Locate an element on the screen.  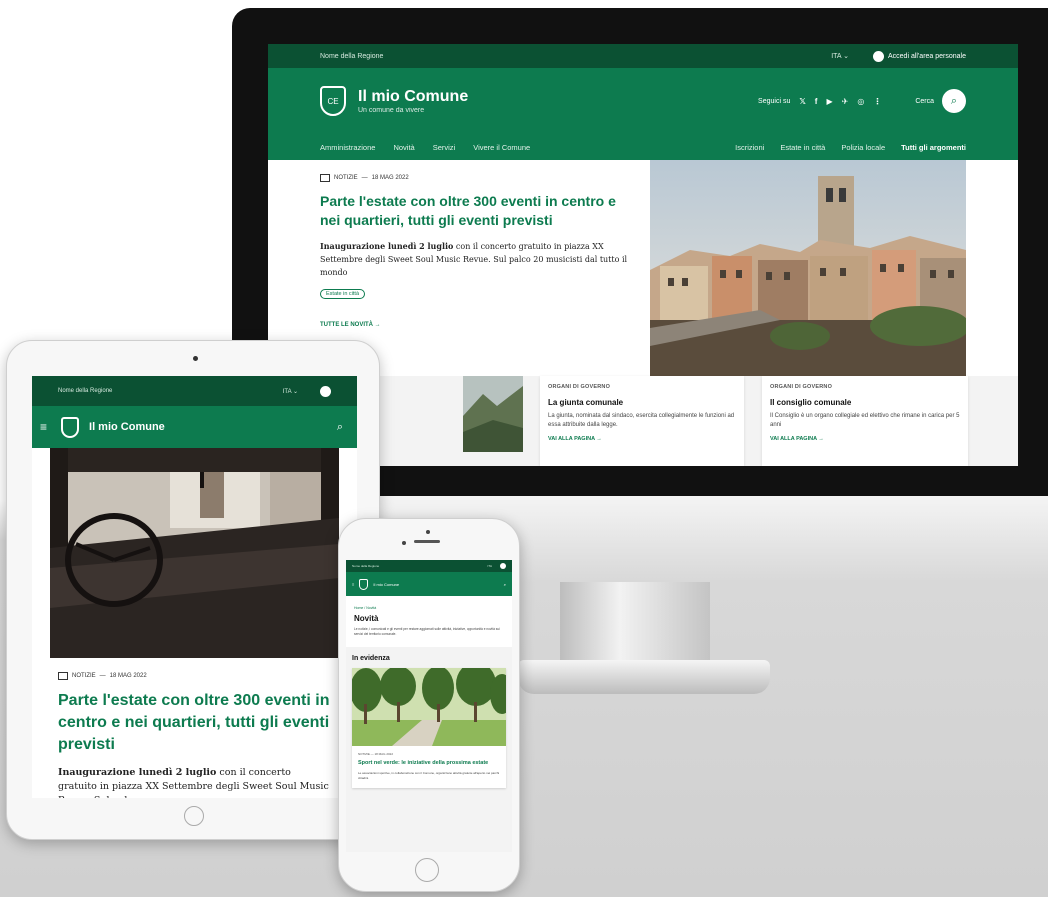
login-button: Accedi all'area personale is located at coordinates (919, 56).